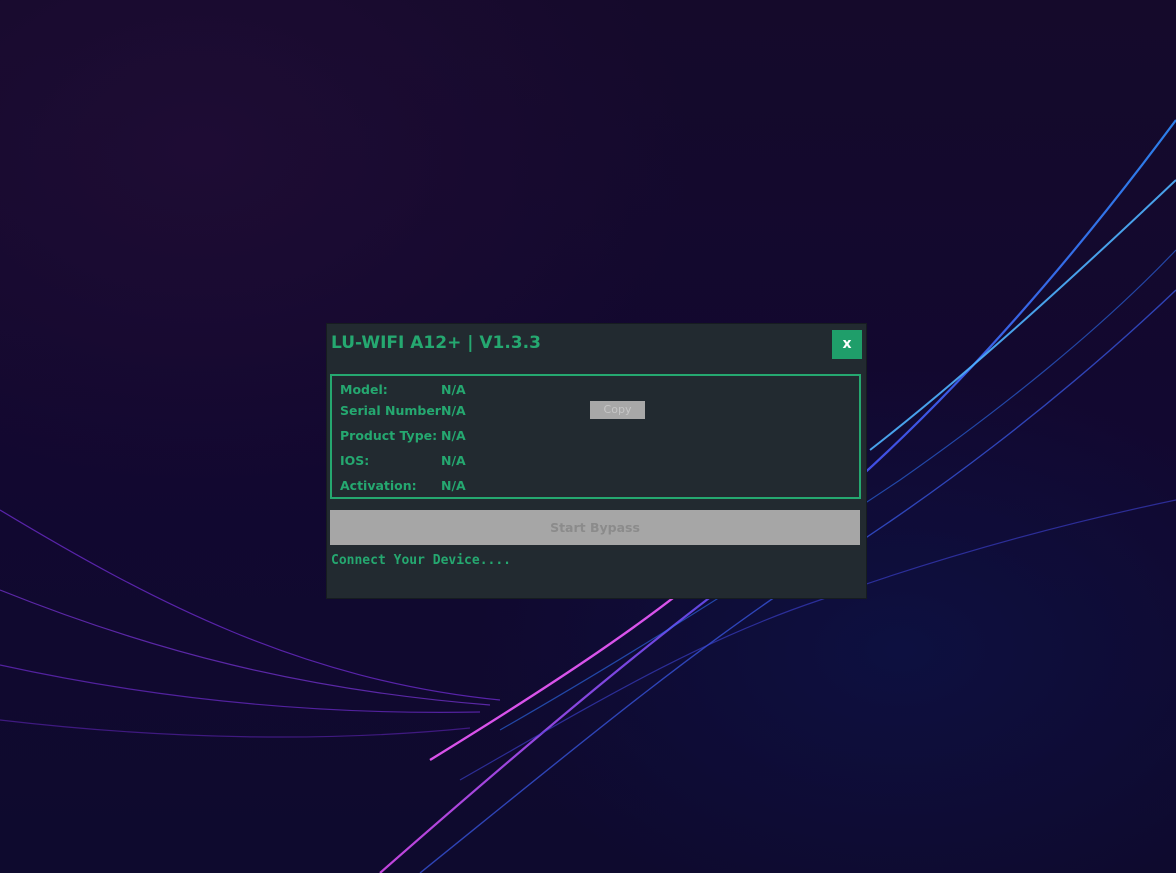  What do you see at coordinates (453, 410) in the screenshot?
I see `serial-number-value: N/A` at bounding box center [453, 410].